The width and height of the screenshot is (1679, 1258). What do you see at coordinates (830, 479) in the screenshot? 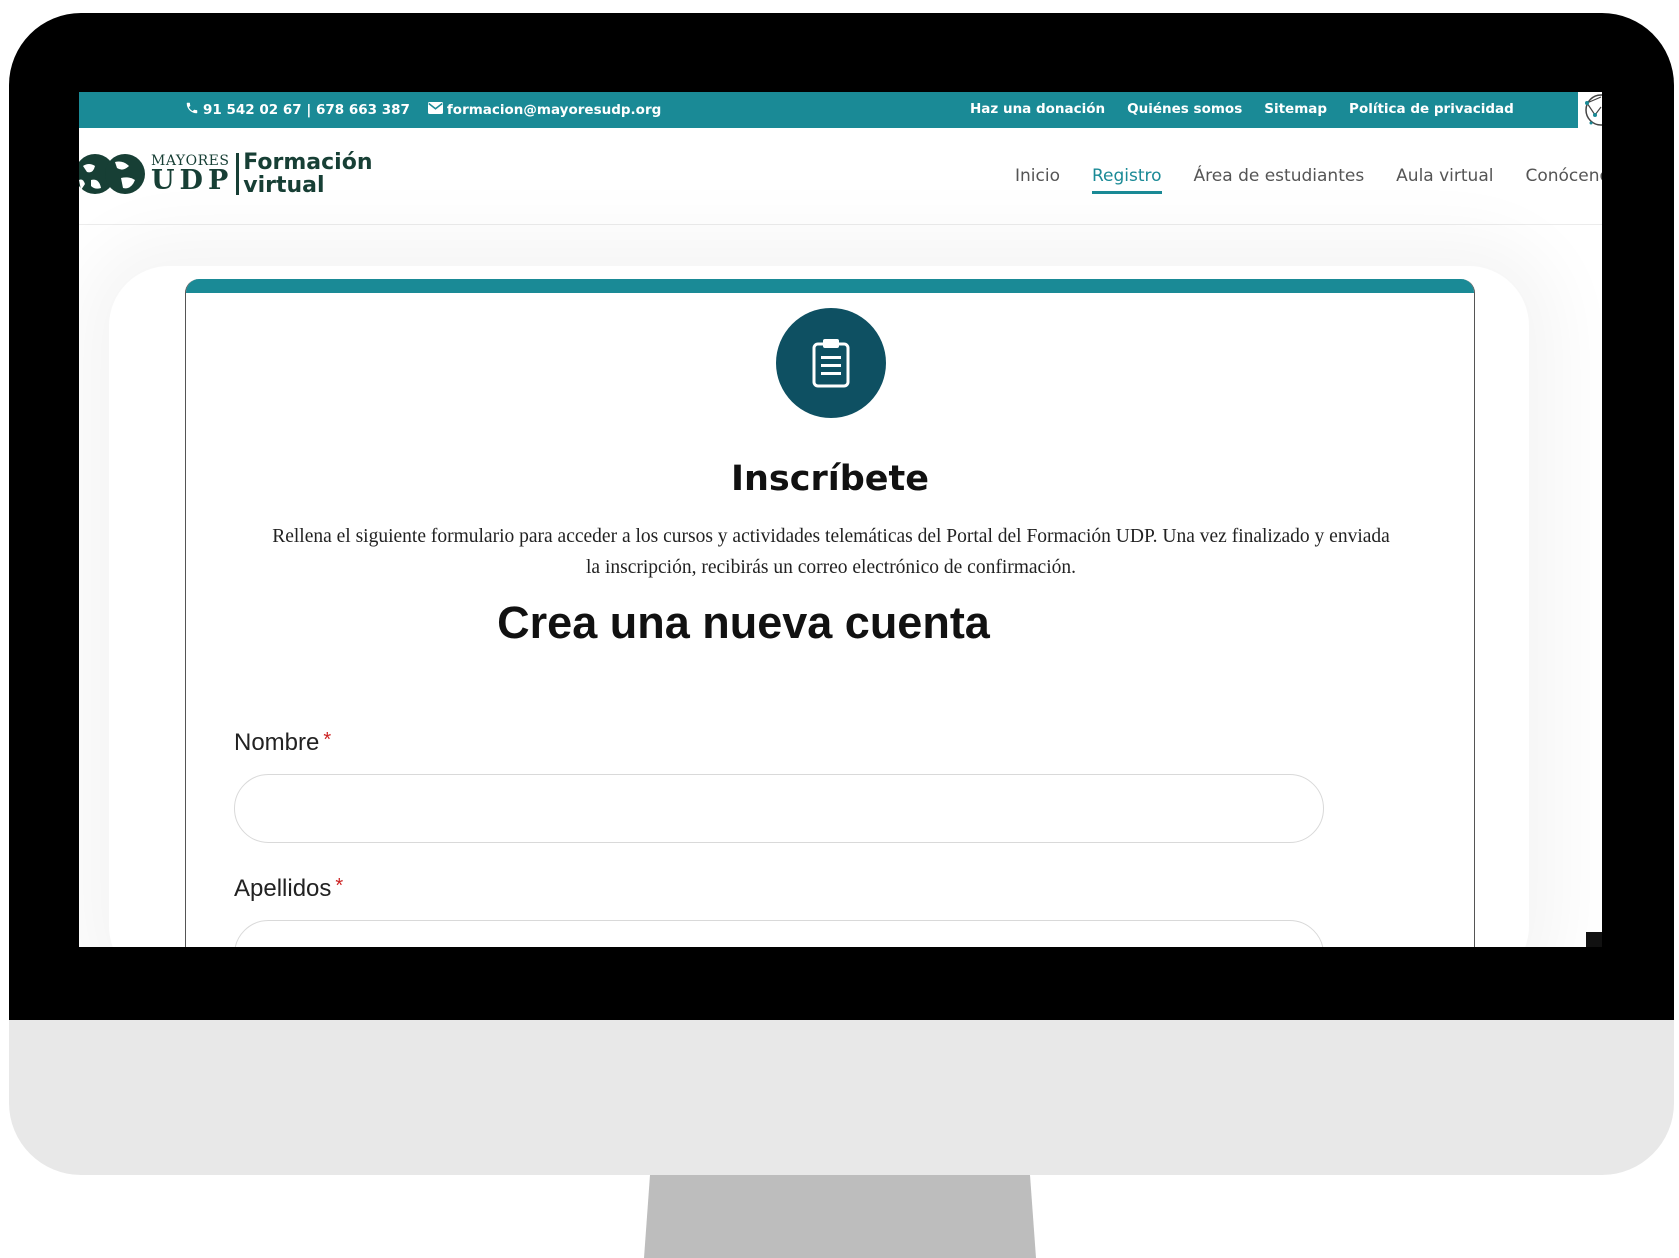
I see `card-title: Inscríbete` at bounding box center [830, 479].